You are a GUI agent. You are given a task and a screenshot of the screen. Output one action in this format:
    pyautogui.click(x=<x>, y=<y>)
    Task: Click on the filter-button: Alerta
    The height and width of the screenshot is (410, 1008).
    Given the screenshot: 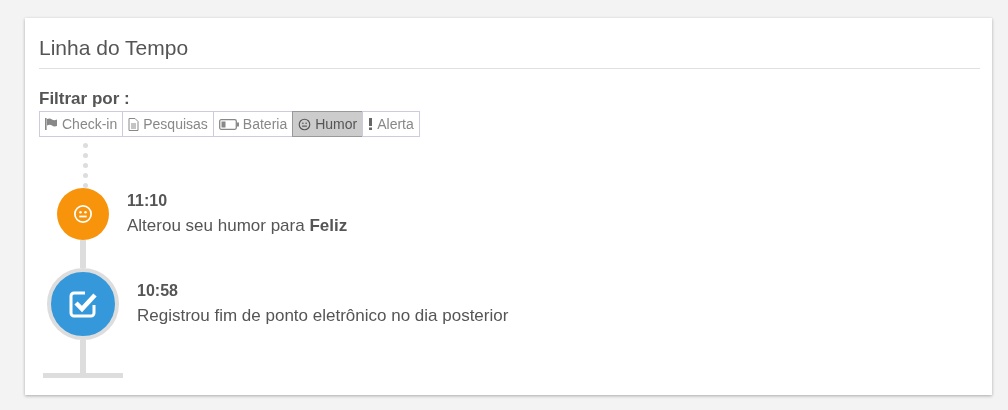 What is the action you would take?
    pyautogui.click(x=391, y=124)
    